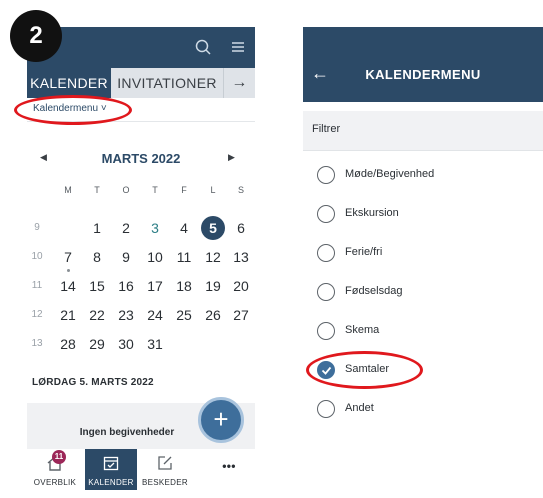 Image resolution: width=543 pixels, height=498 pixels. I want to click on tab-kalender: KALENDER, so click(69, 83).